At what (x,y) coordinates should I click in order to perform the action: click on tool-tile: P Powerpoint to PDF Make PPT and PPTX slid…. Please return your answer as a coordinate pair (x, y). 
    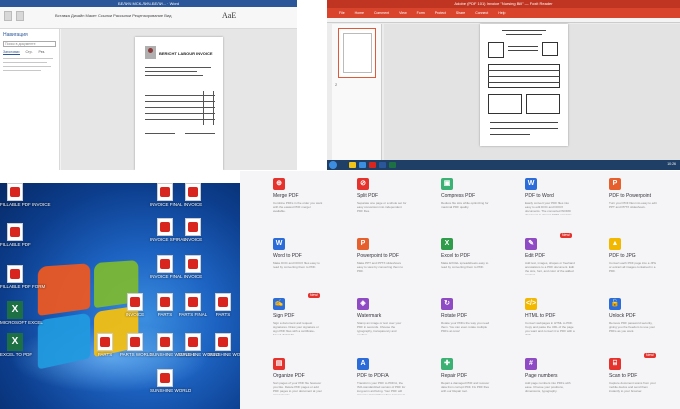
    Looking at the image, I should click on (366, 260).